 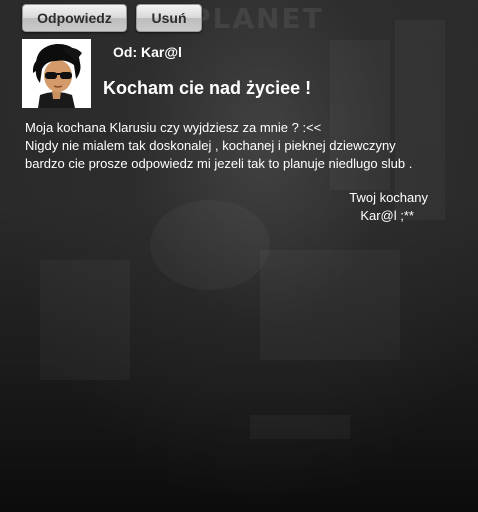 I want to click on delete-button: Usuń, so click(x=169, y=18).